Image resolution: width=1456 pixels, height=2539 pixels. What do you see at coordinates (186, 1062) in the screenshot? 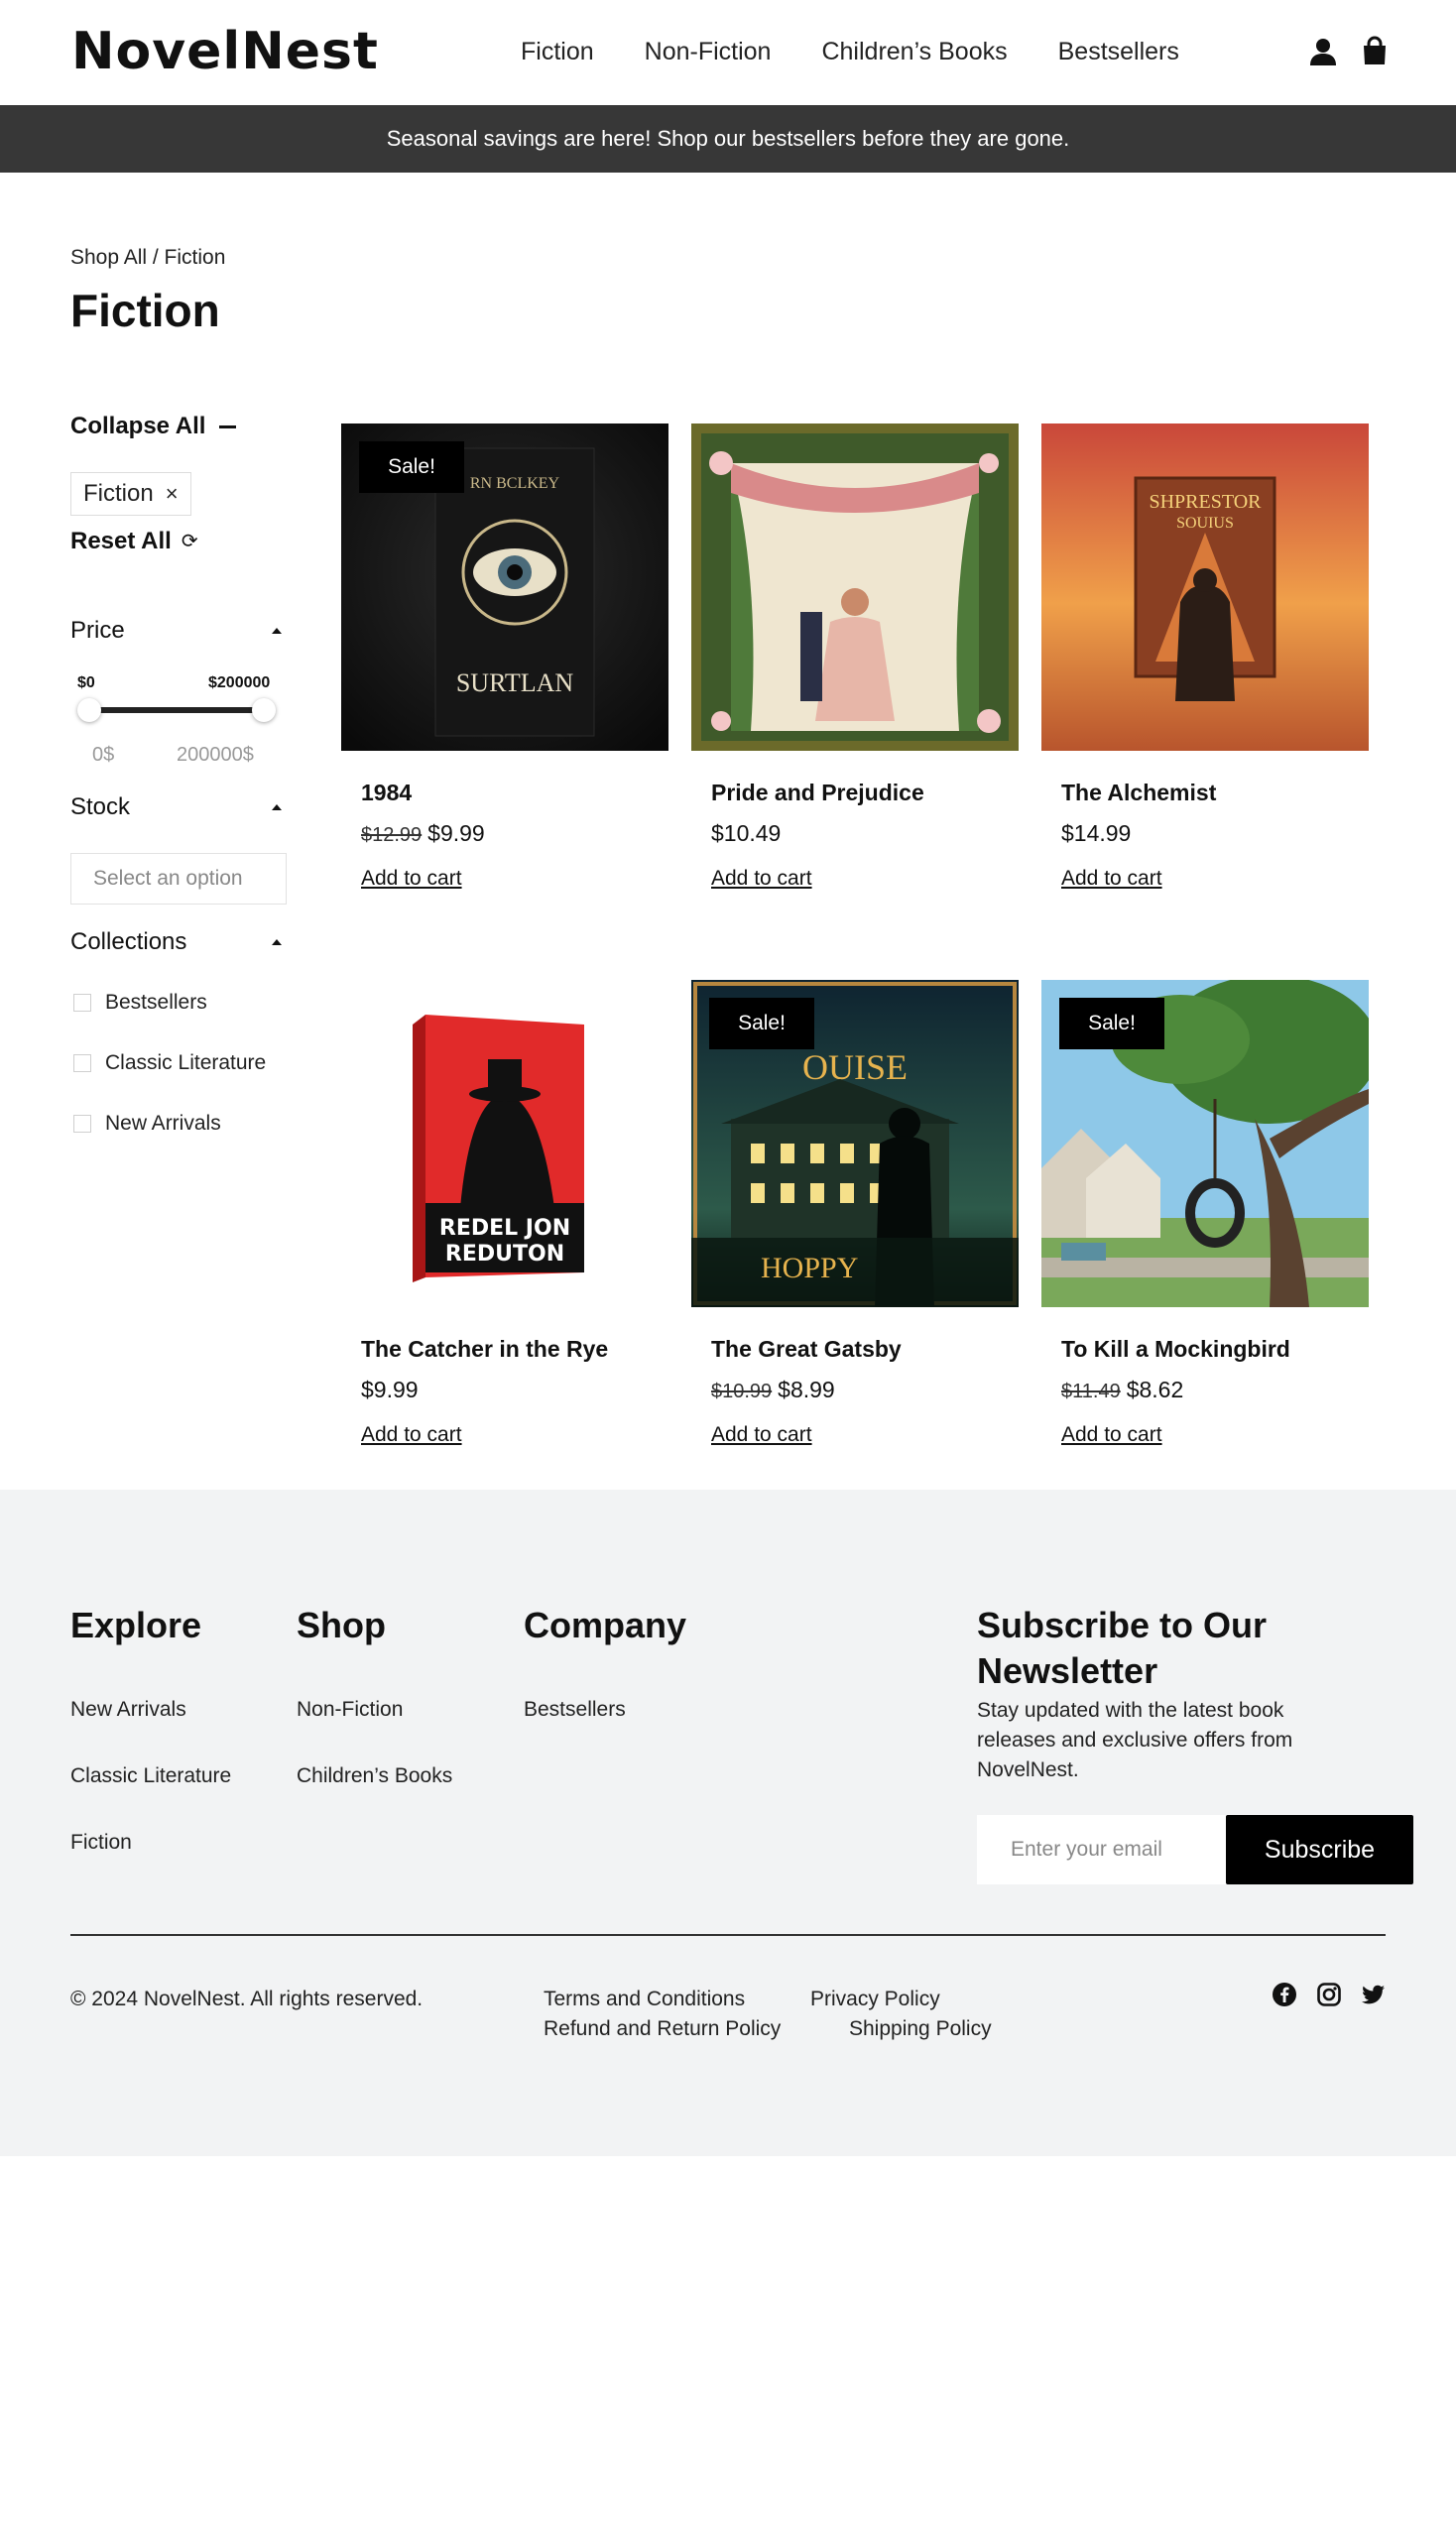
I see `collection-option-label: Classic Literature` at bounding box center [186, 1062].